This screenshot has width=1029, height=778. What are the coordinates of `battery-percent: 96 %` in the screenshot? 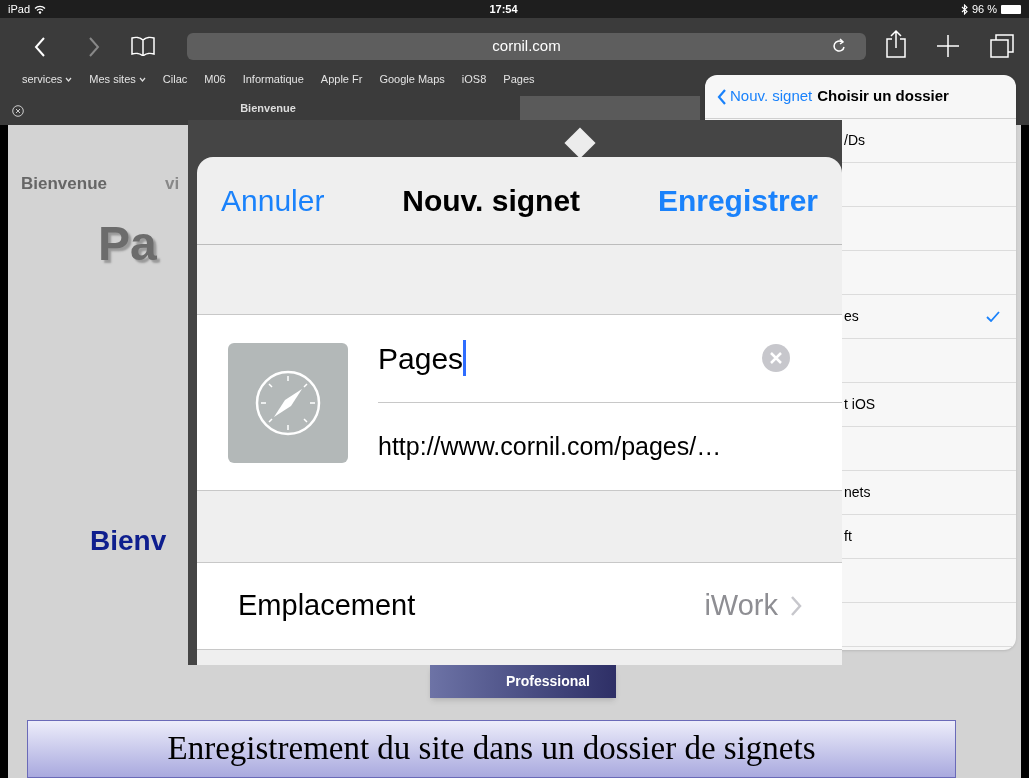 It's located at (984, 9).